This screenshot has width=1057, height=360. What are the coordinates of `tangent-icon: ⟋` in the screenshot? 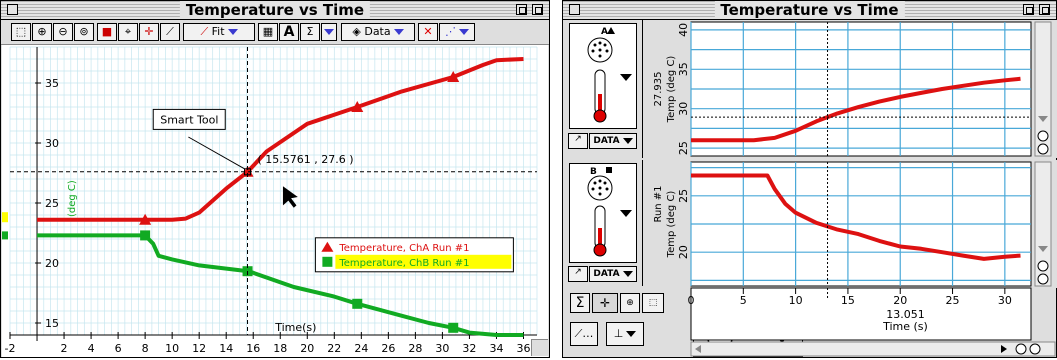 It's located at (170, 31).